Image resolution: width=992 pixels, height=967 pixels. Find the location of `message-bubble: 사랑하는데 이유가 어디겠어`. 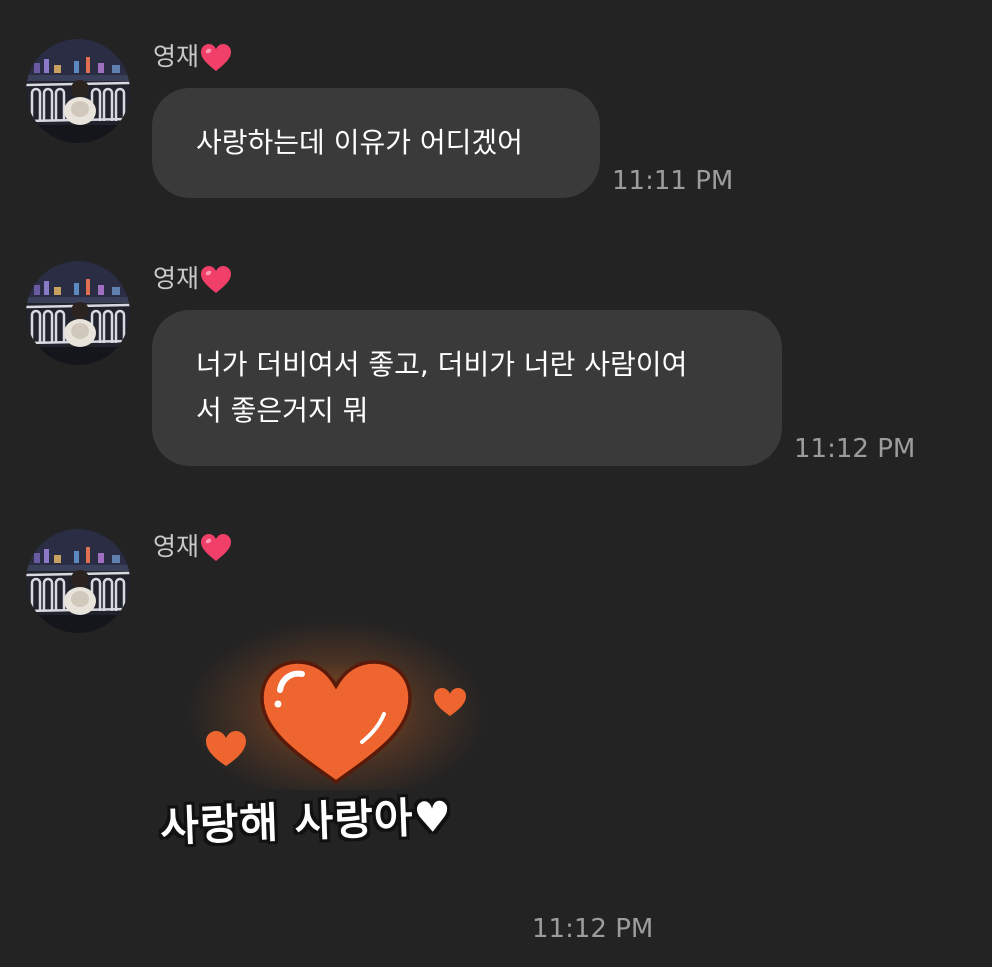

message-bubble: 사랑하는데 이유가 어디겠어 is located at coordinates (376, 143).